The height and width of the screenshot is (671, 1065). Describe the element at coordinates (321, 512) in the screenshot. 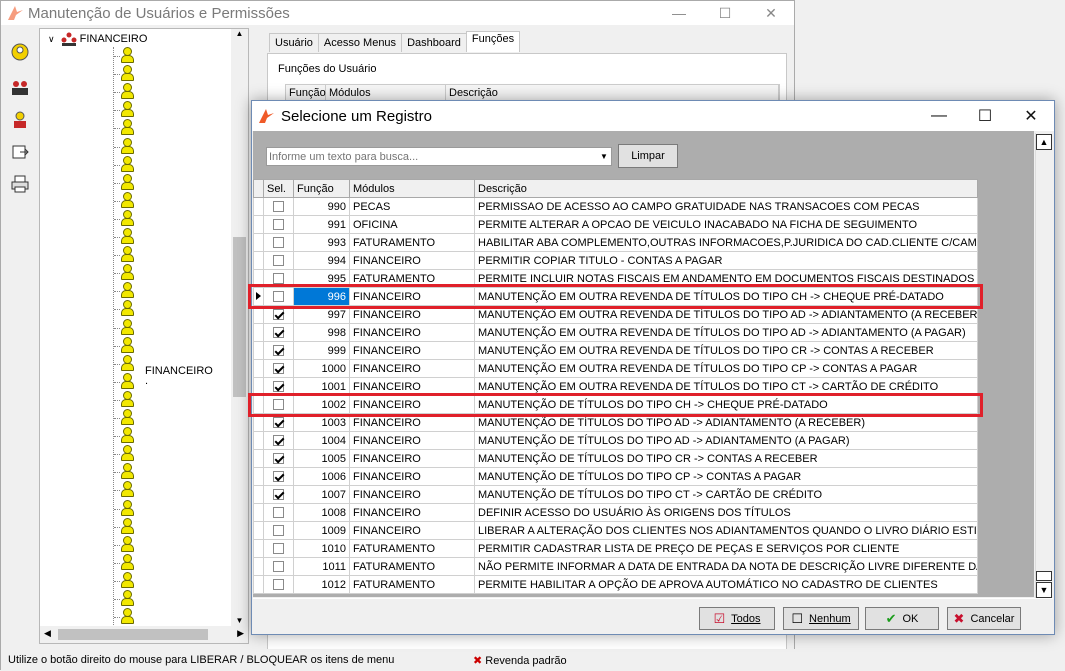

I see `funcao-cell: 1008` at that location.